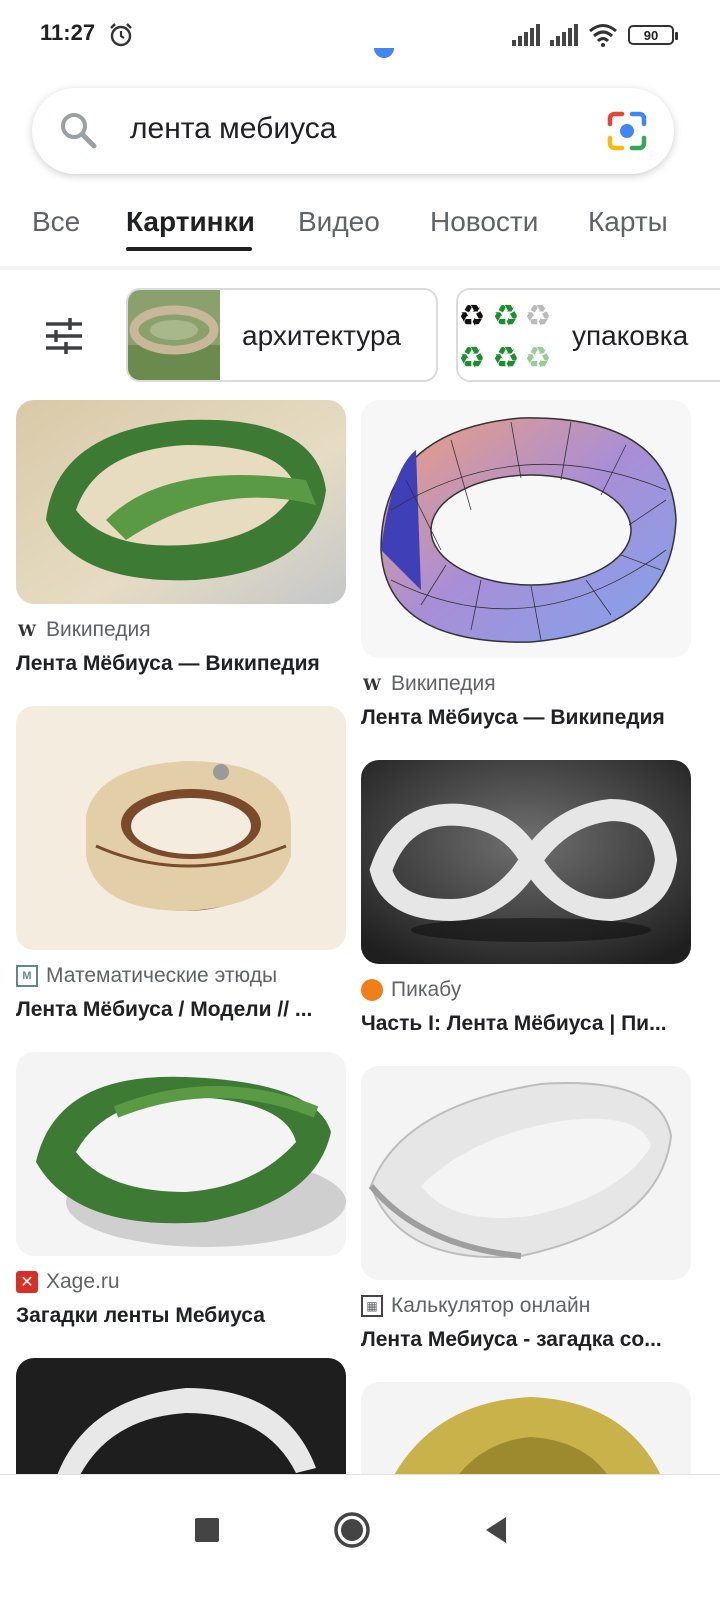  I want to click on chip-thumbnail, so click(174, 335).